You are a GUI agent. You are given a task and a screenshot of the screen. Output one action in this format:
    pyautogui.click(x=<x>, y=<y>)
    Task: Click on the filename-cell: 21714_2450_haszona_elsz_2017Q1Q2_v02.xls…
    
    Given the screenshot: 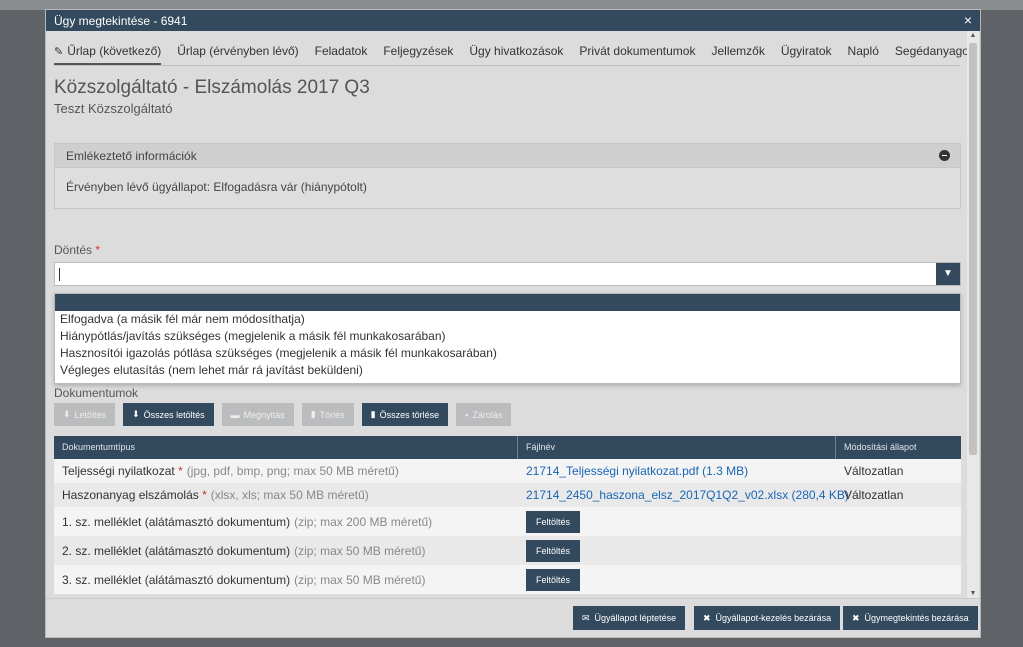 What is the action you would take?
    pyautogui.click(x=683, y=495)
    